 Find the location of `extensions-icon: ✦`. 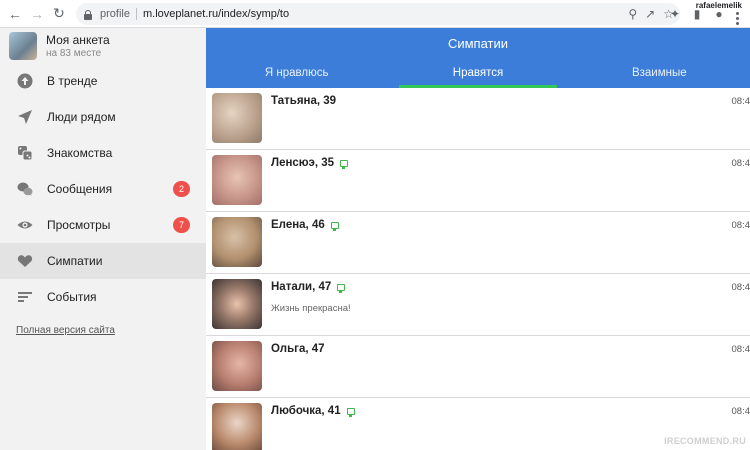

extensions-icon: ✦ is located at coordinates (675, 14).